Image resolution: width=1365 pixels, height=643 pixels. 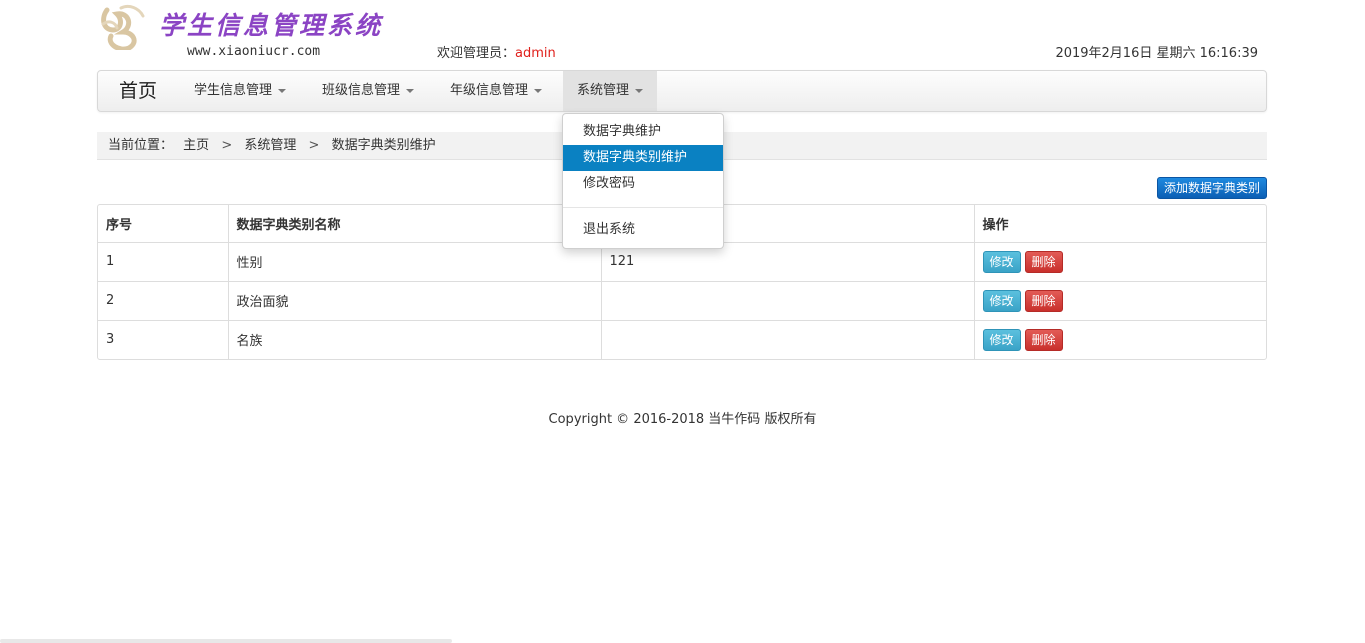 I want to click on nav-item-student: 学生信息管理, so click(x=240, y=91).